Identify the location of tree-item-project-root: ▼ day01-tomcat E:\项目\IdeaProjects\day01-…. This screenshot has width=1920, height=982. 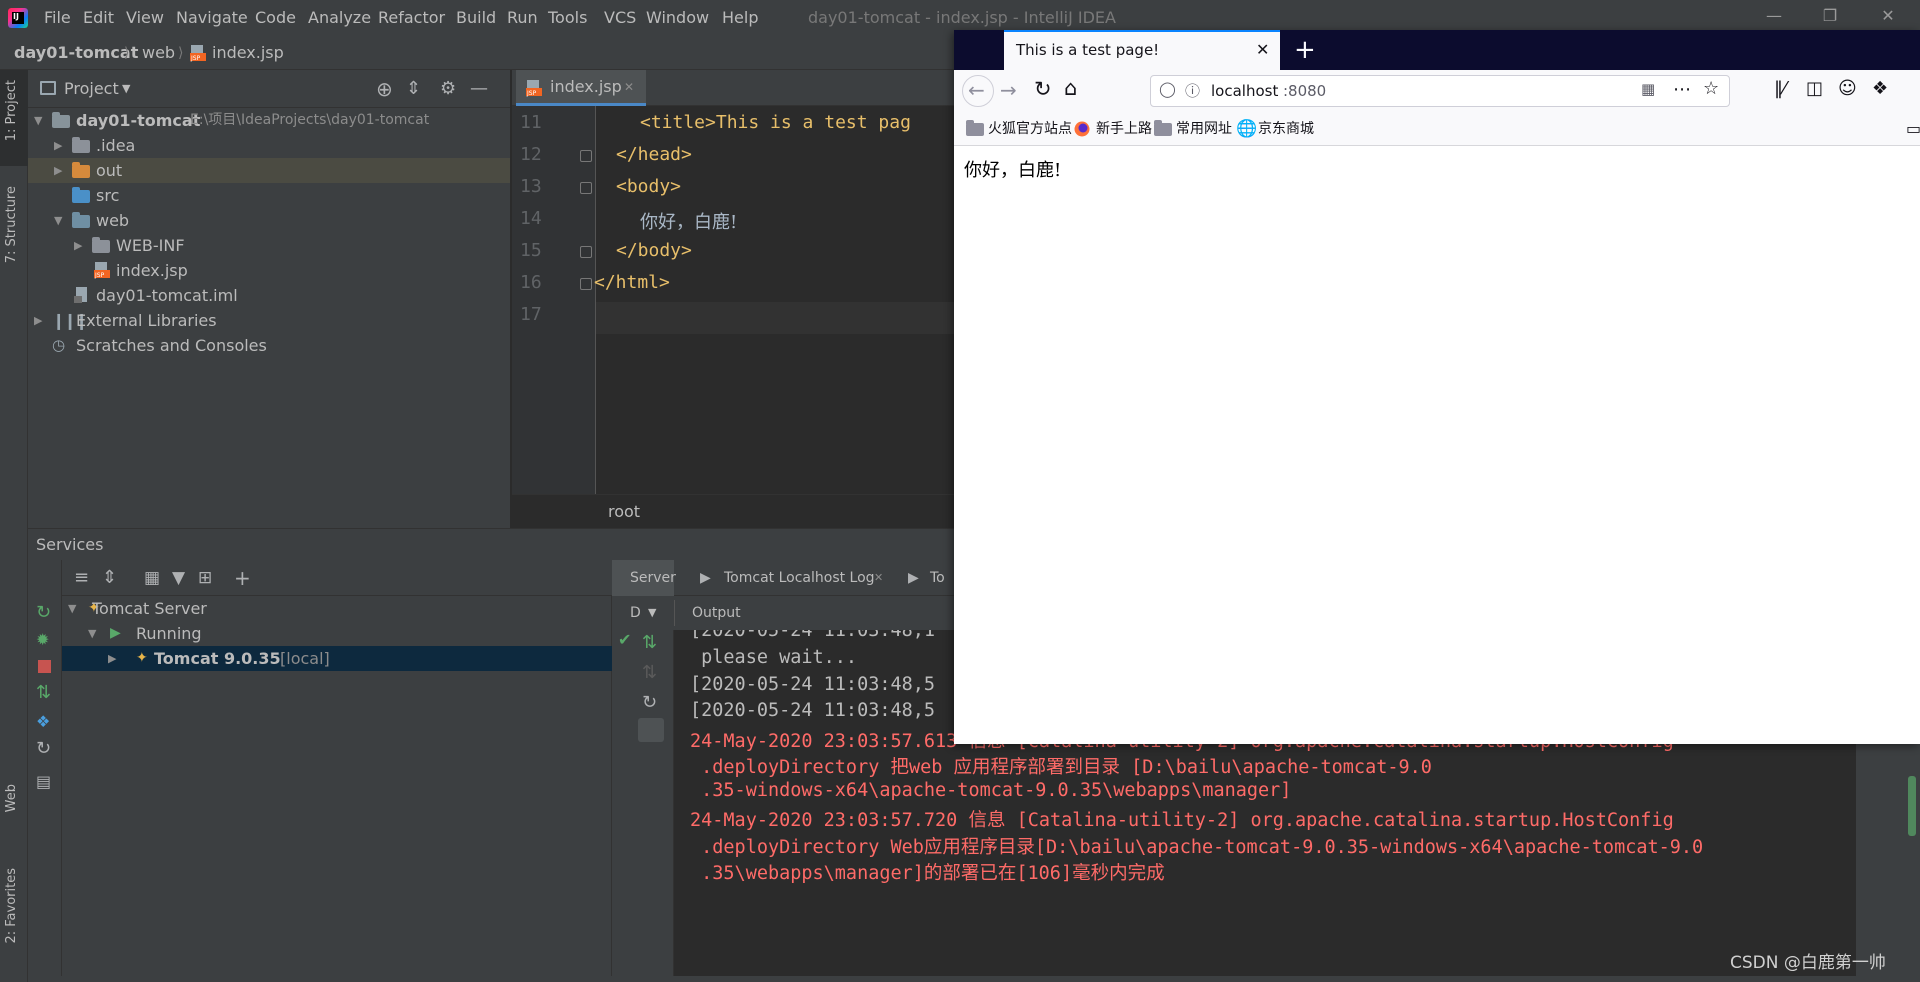
(269, 120).